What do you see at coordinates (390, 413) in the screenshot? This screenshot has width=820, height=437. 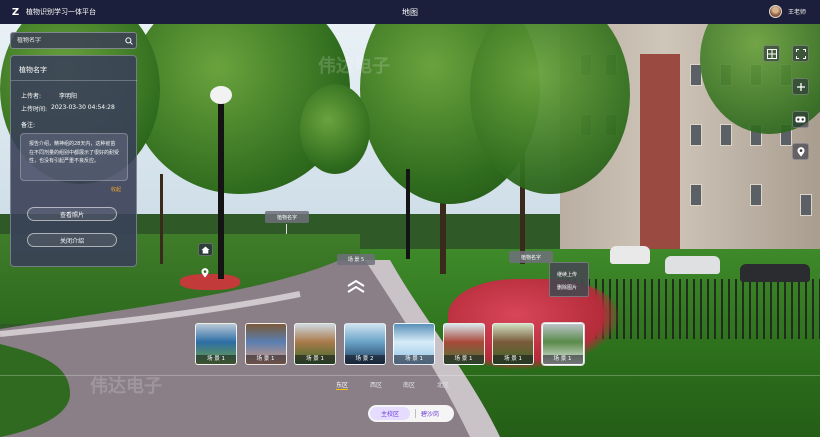 I see `campus-tab-main: 主校区` at bounding box center [390, 413].